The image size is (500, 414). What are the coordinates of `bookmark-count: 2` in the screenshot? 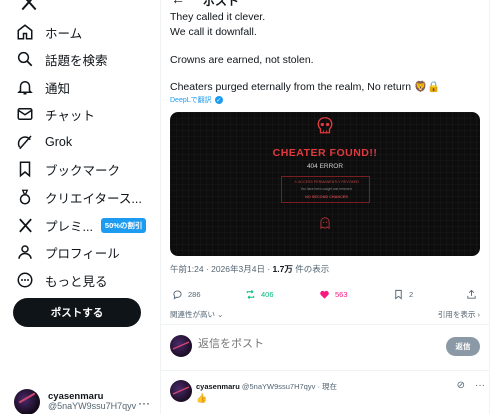 It's located at (411, 294).